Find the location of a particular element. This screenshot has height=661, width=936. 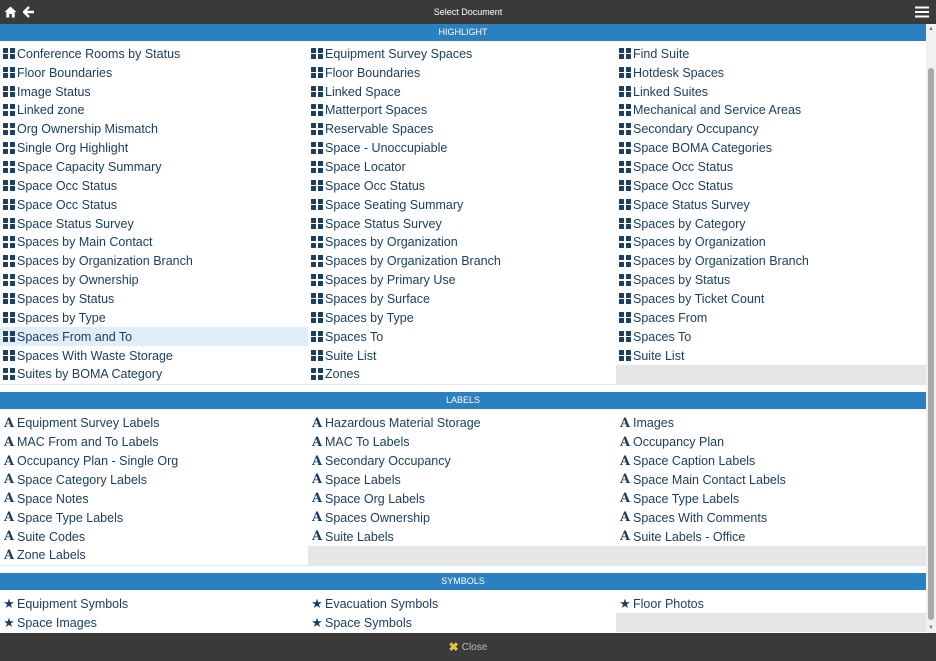

vertical-scrollbar: ▲ ▼ is located at coordinates (931, 328).